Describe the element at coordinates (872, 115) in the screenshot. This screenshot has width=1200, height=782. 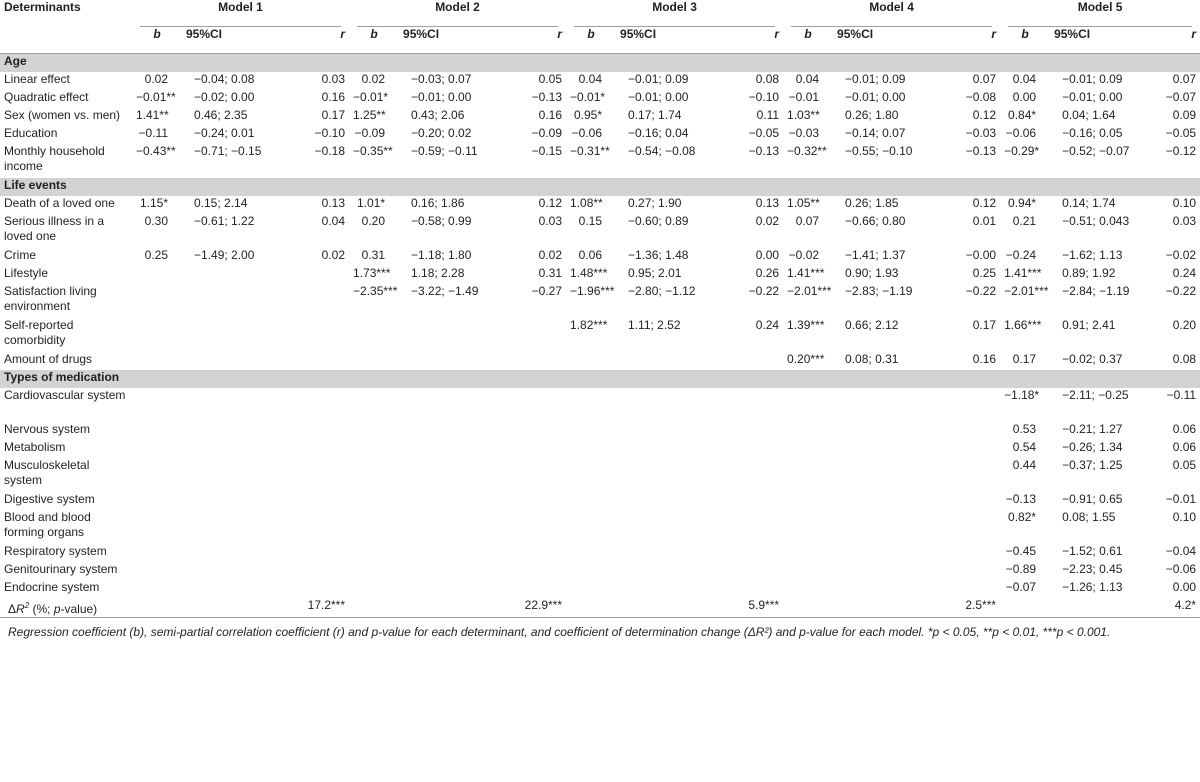
I see `model-4-ci-cell: 0.26; 1.80` at that location.